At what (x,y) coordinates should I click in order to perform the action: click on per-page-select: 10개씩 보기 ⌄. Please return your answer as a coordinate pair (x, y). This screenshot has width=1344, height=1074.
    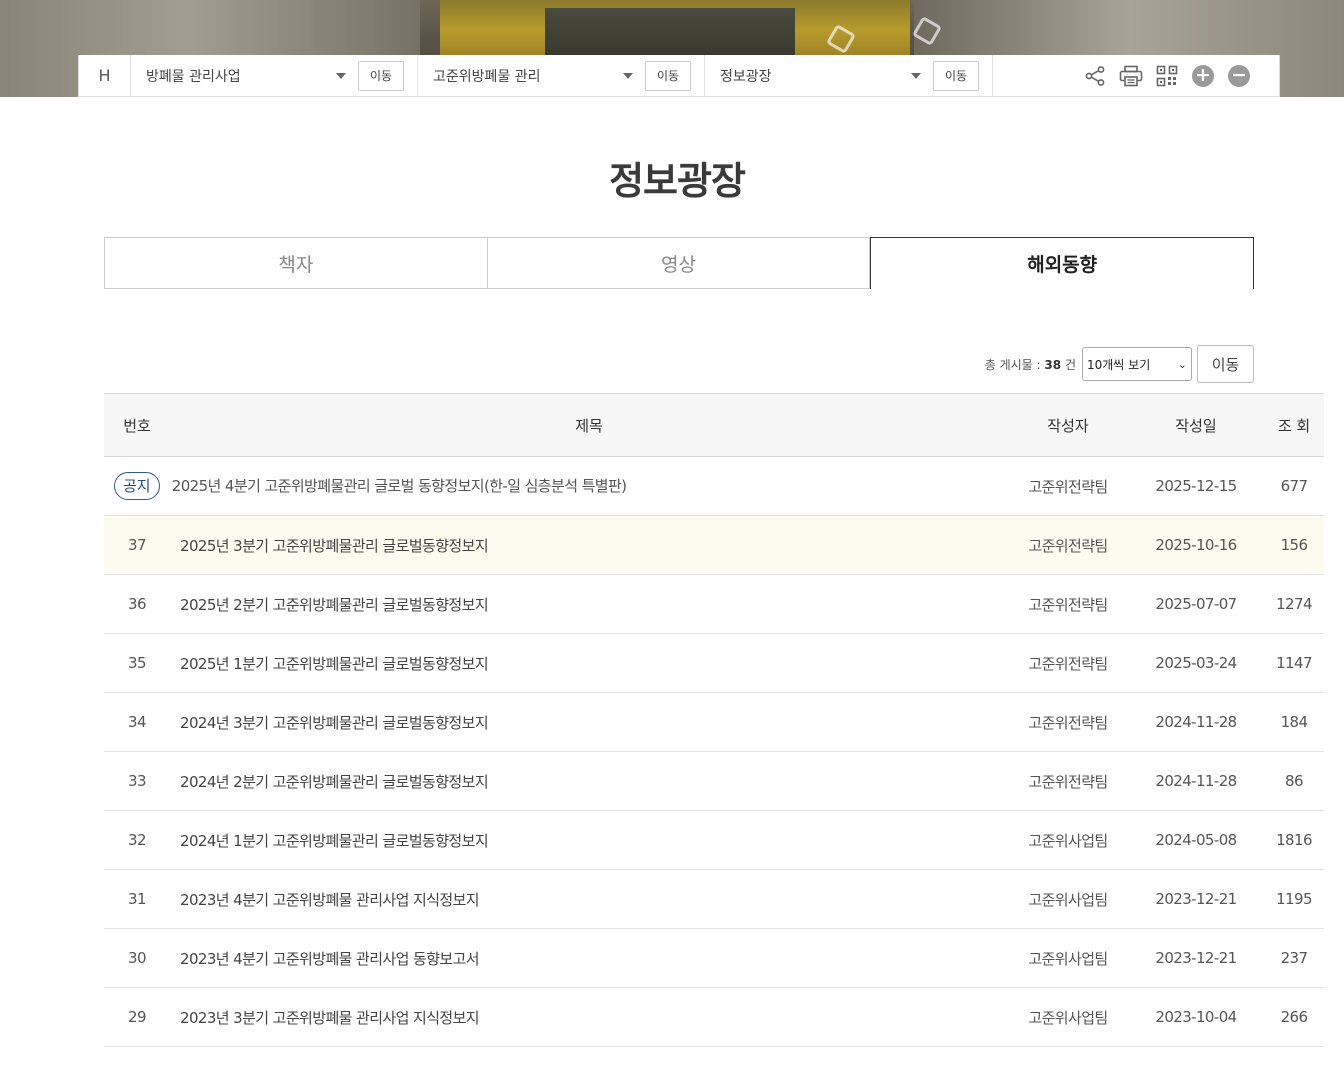
    Looking at the image, I should click on (1137, 364).